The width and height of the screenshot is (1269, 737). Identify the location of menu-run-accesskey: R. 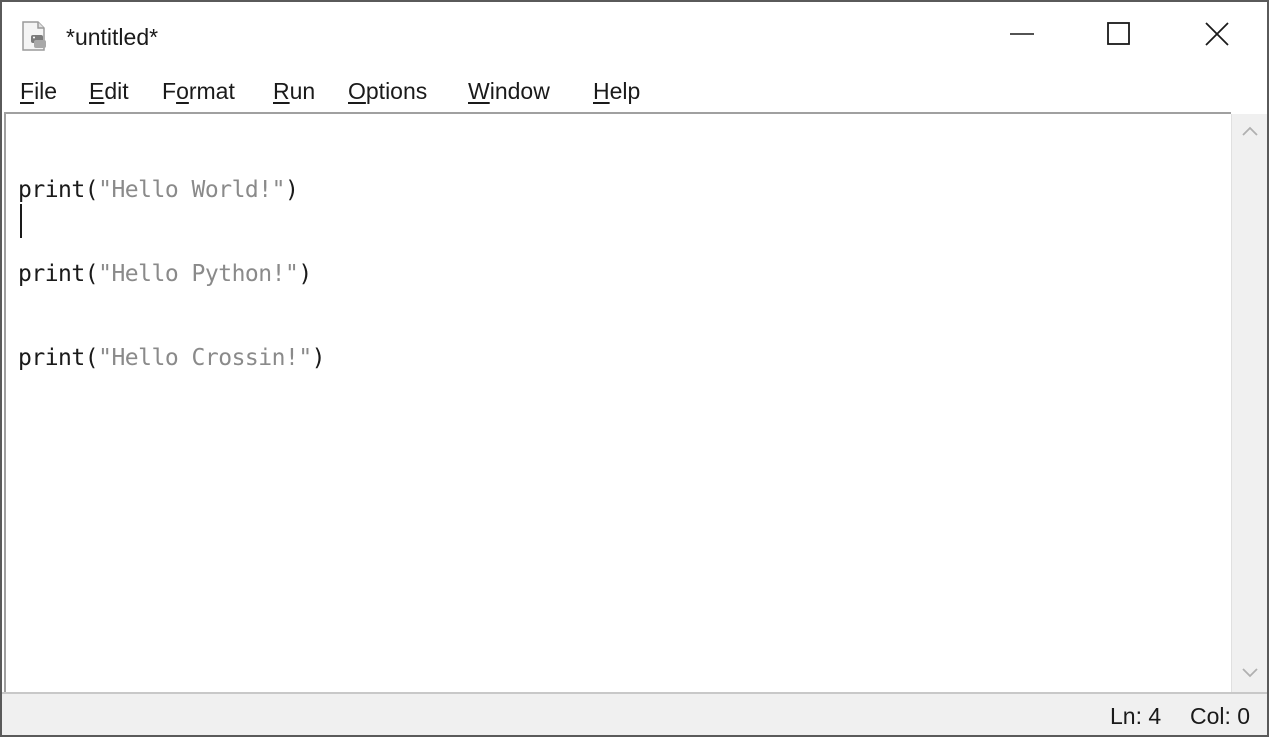
(281, 91).